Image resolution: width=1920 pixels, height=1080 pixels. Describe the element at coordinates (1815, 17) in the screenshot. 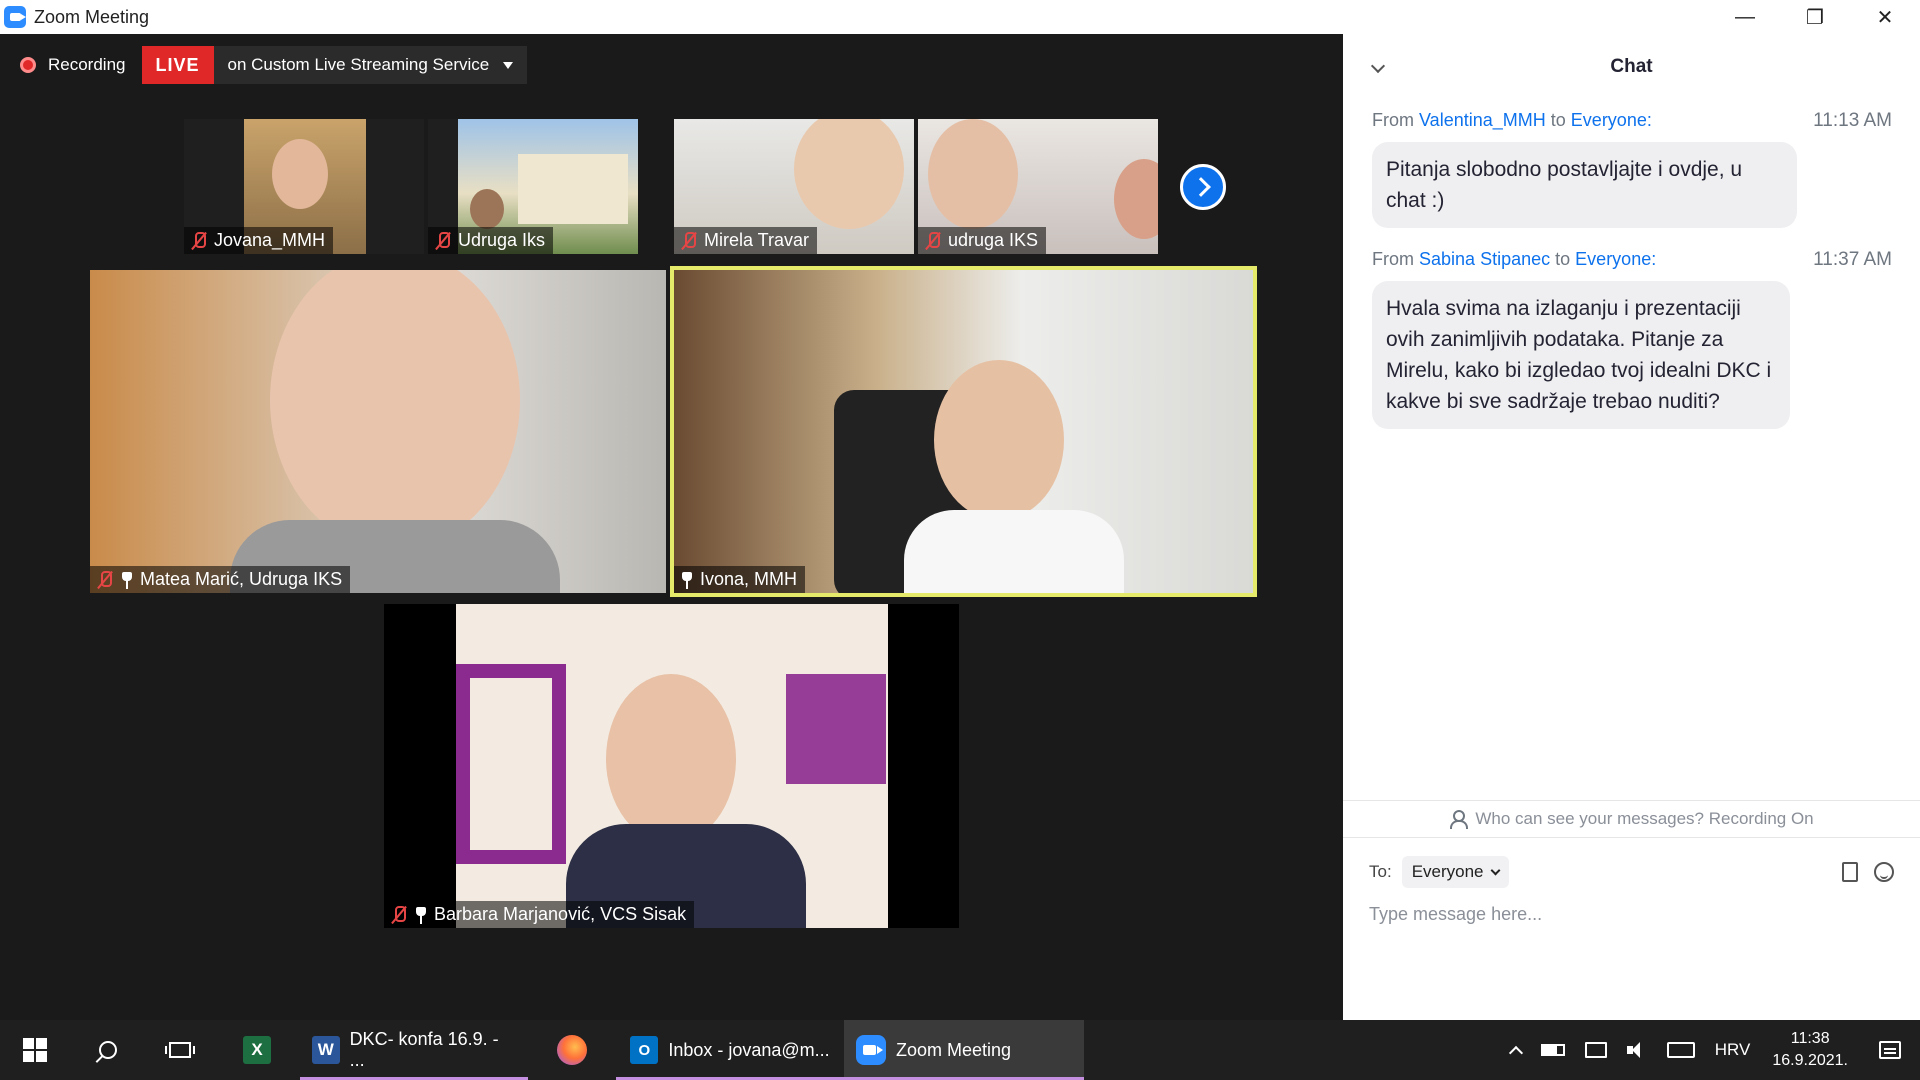

I see `restore-button: ❐` at that location.